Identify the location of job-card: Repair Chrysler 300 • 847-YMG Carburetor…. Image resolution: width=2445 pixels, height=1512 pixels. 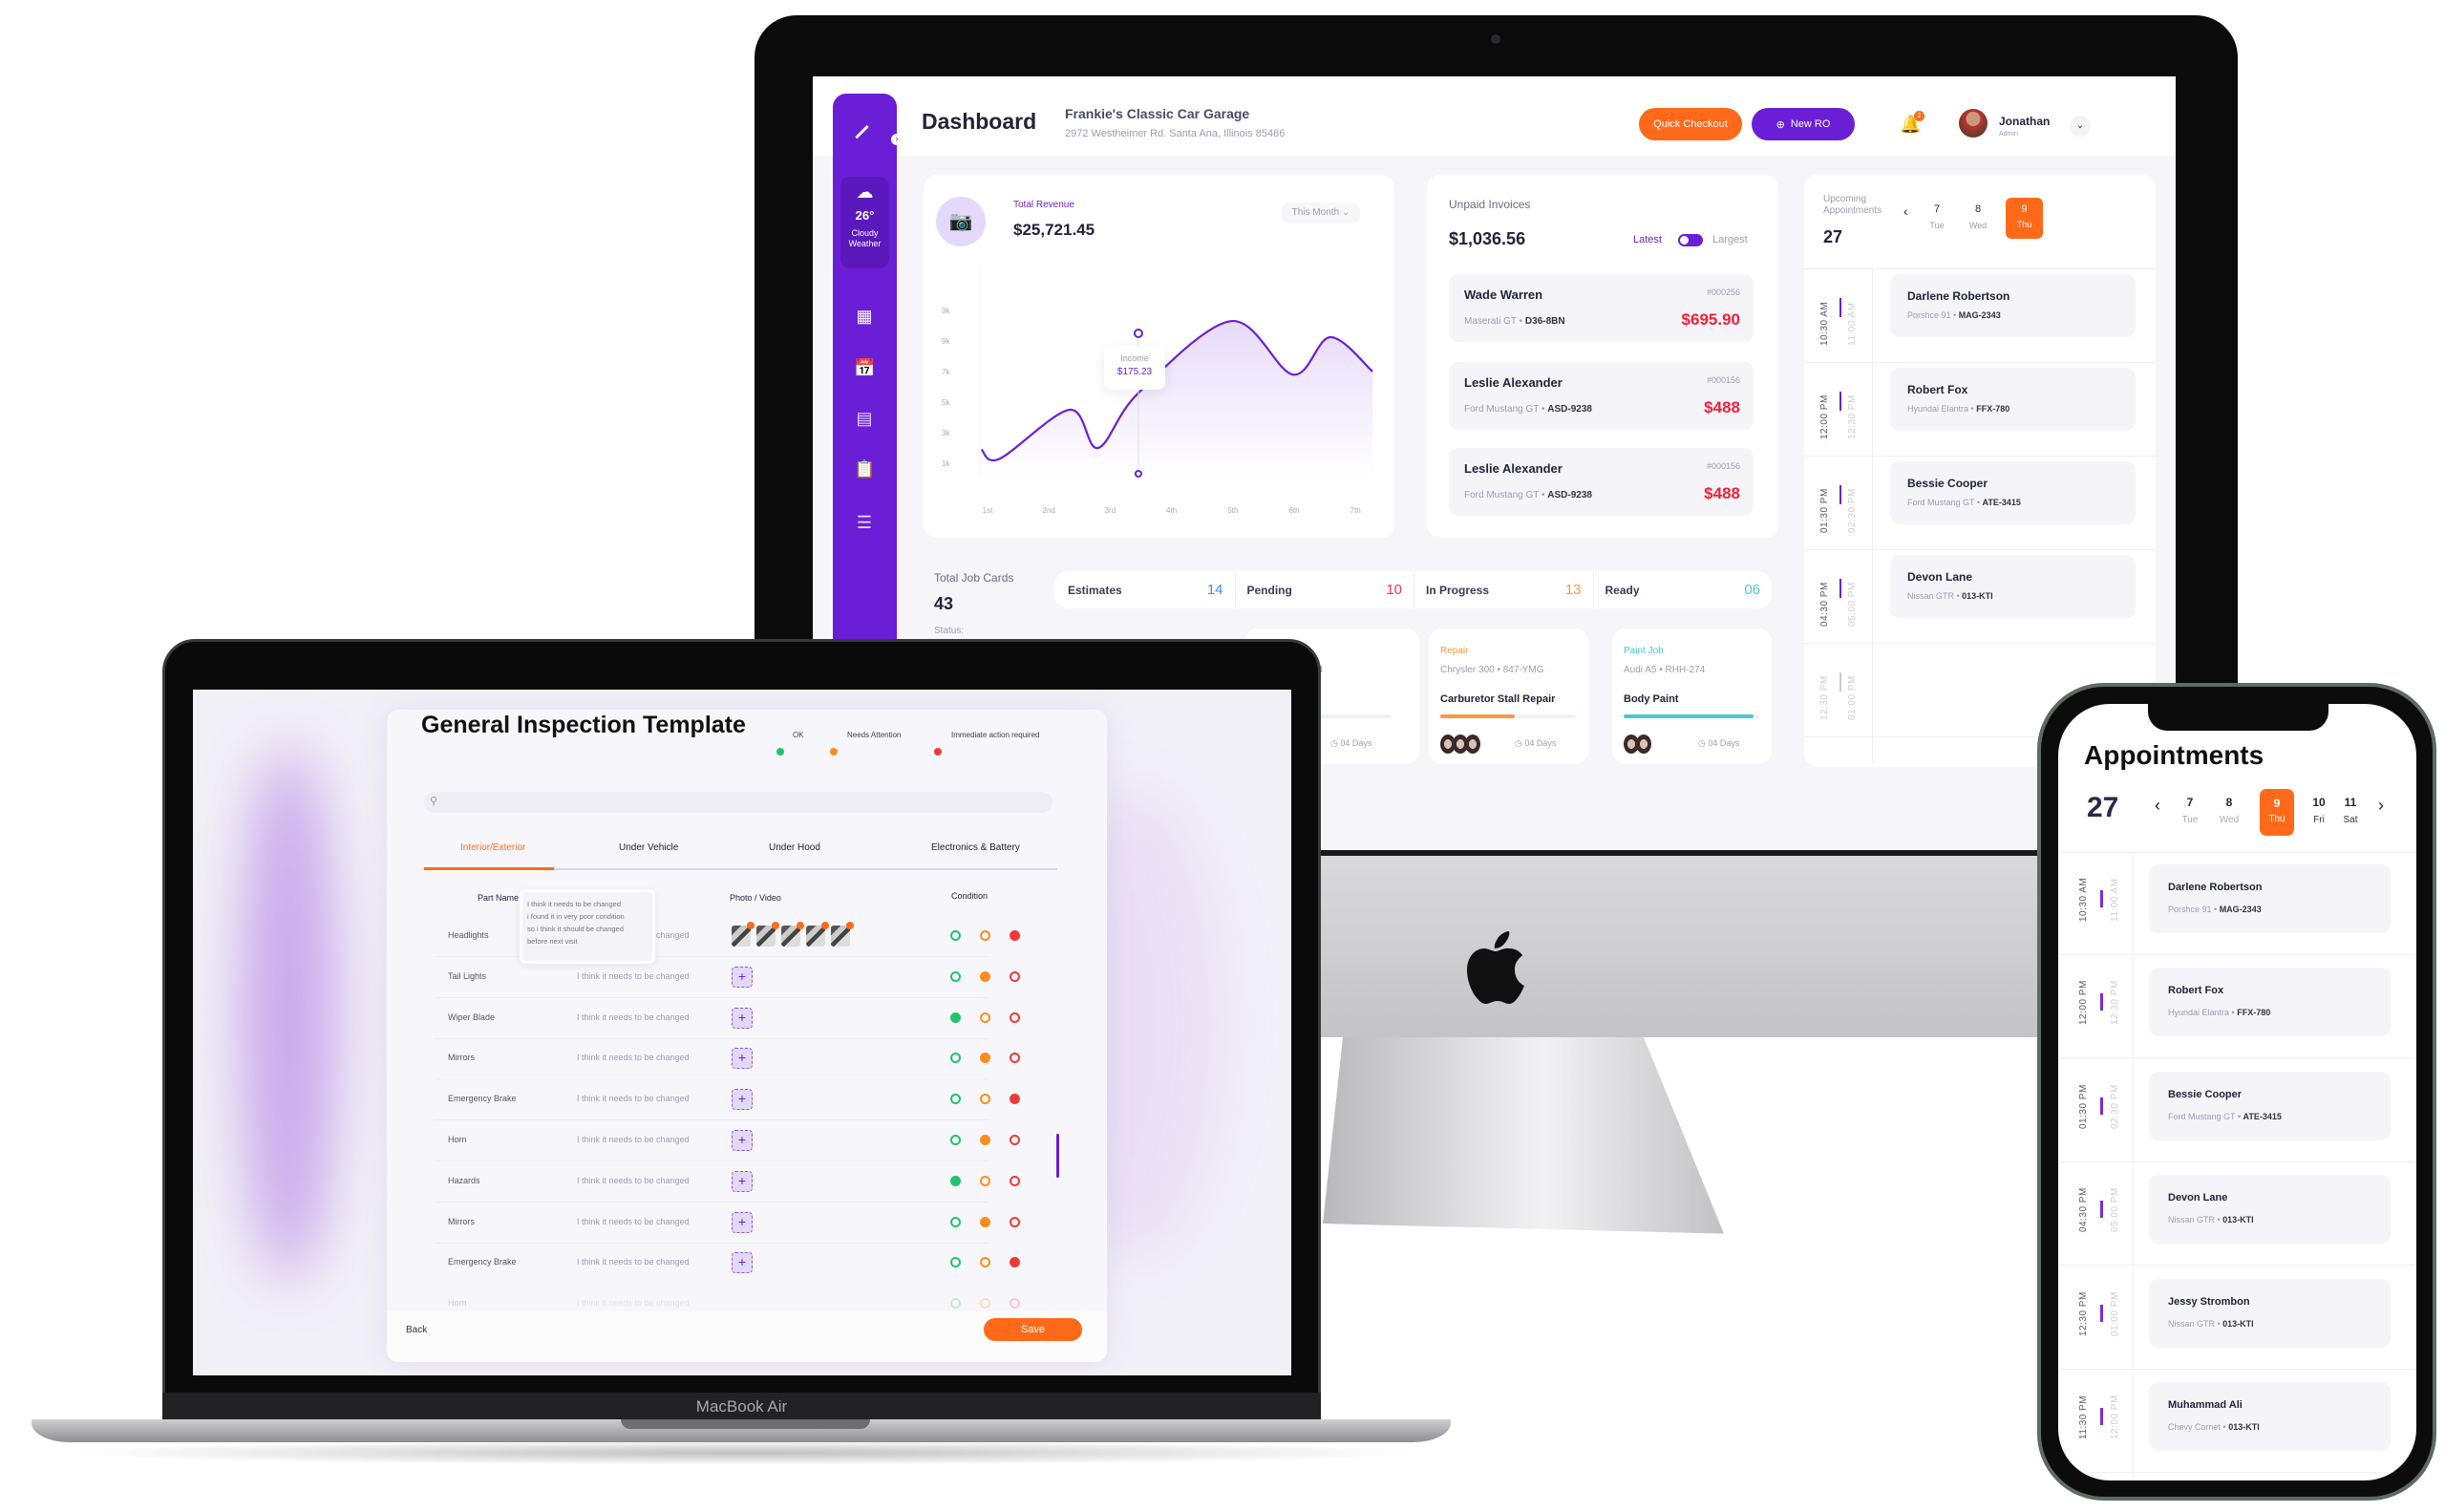
(1509, 696).